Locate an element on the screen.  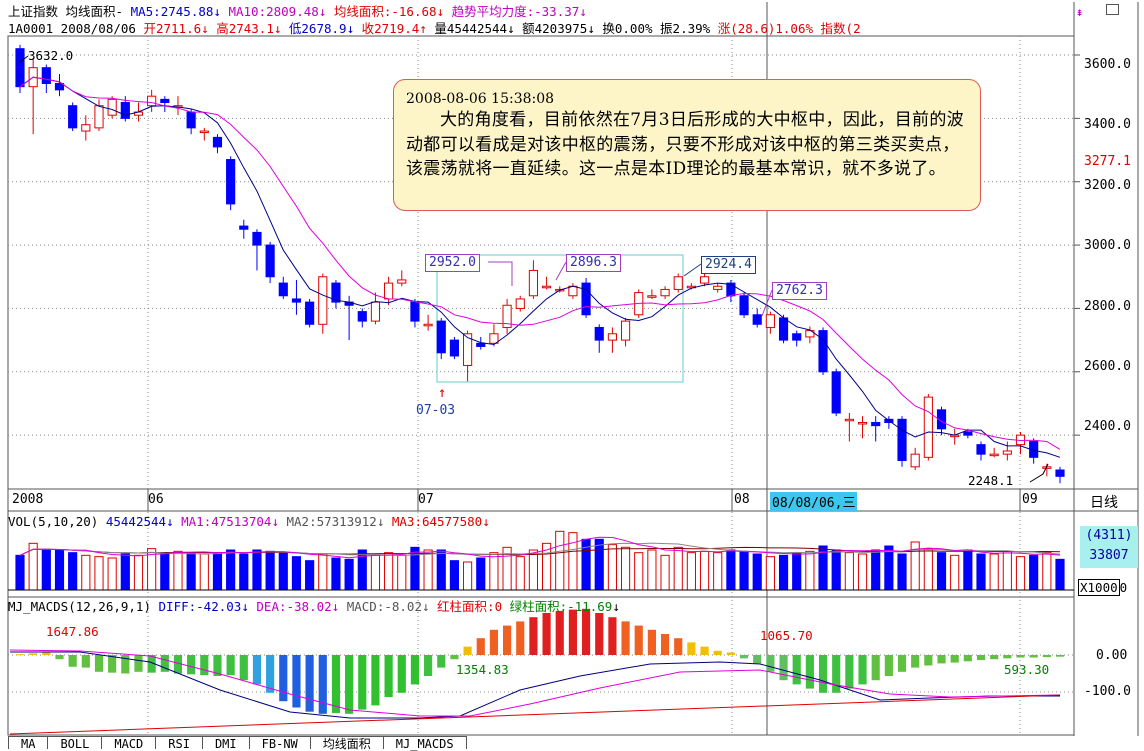
volume-value: 量45442544 is located at coordinates (471, 28).